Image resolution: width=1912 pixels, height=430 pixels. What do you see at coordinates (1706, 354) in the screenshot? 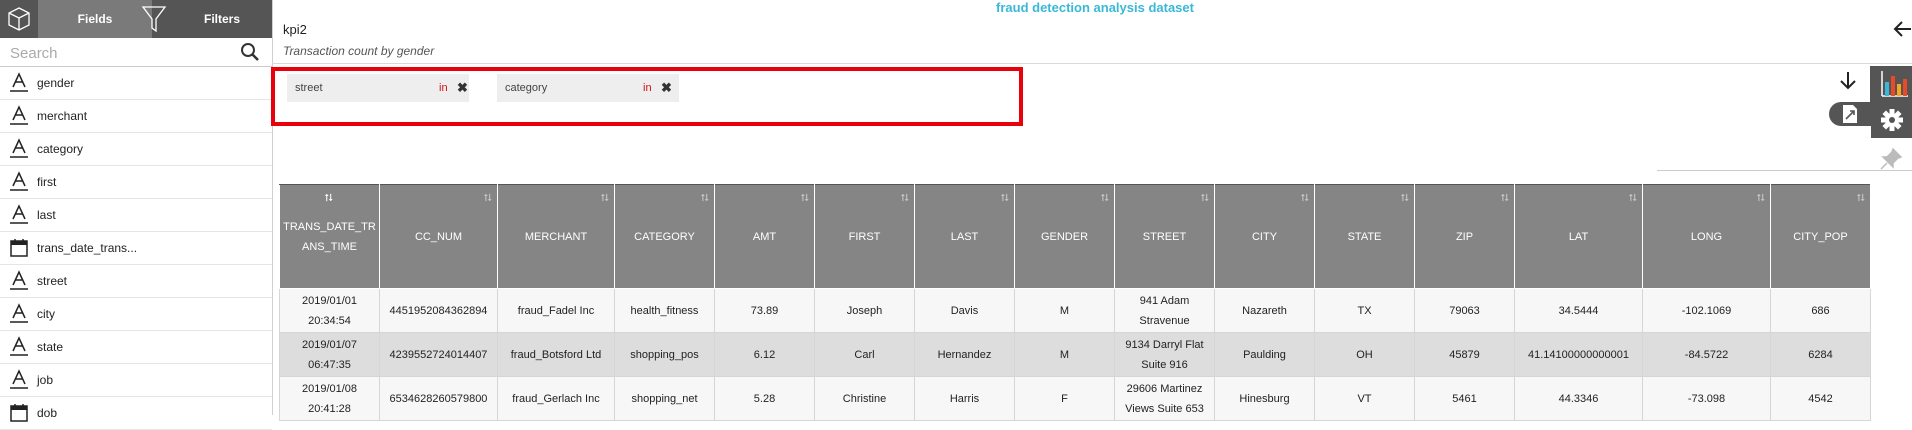
I see `table-cell: -84.5722` at bounding box center [1706, 354].